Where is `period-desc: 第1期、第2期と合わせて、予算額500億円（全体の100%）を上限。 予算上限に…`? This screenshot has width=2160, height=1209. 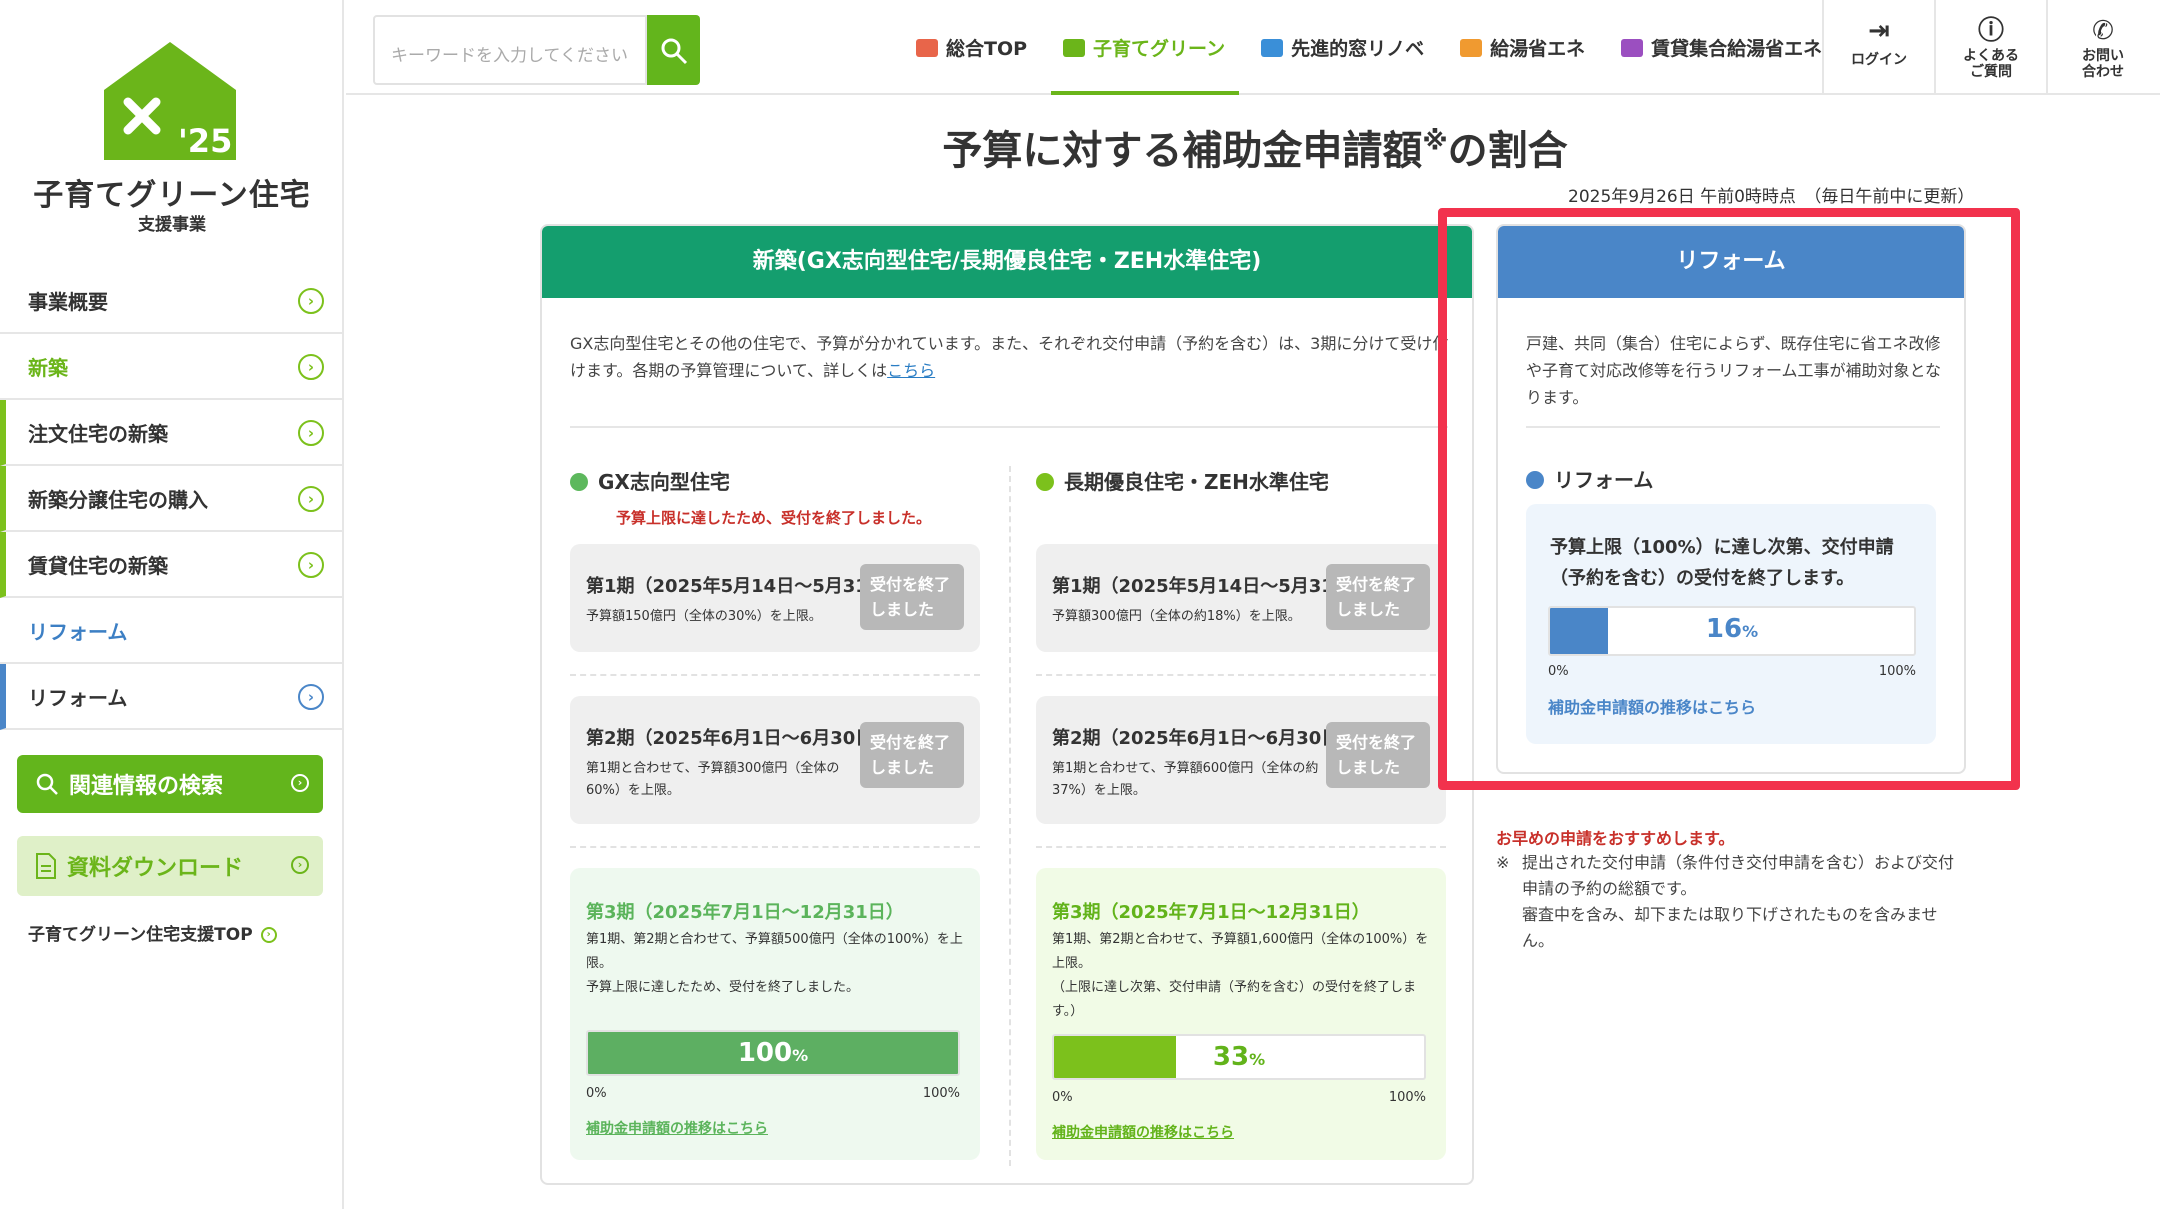
period-desc: 第1期、第2期と合わせて、予算額500億円（全体の100%）を上限。 予算上限に… is located at coordinates (774, 963).